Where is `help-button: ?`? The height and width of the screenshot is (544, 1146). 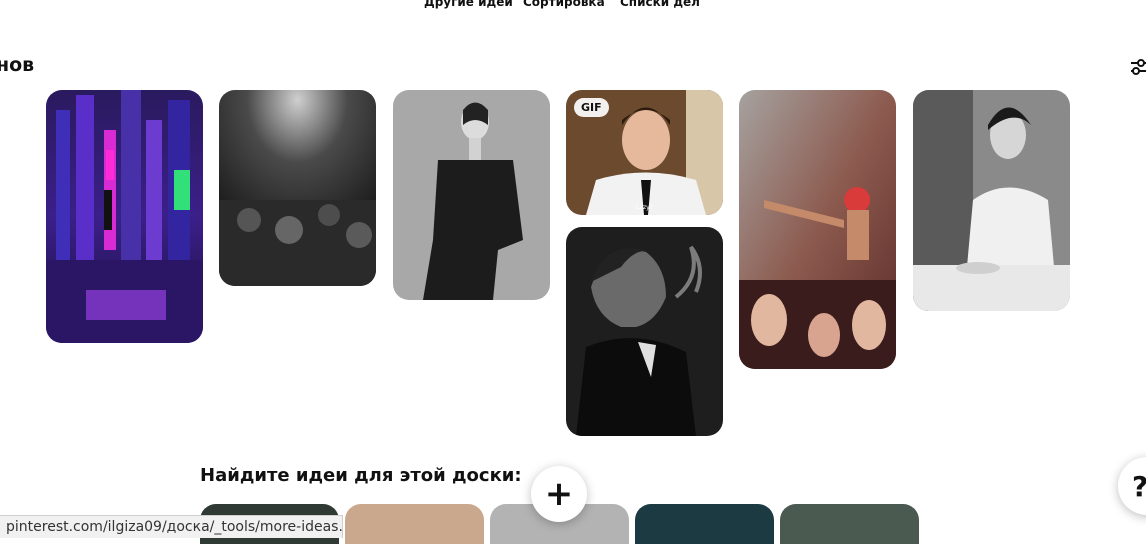 help-button: ? is located at coordinates (1132, 486).